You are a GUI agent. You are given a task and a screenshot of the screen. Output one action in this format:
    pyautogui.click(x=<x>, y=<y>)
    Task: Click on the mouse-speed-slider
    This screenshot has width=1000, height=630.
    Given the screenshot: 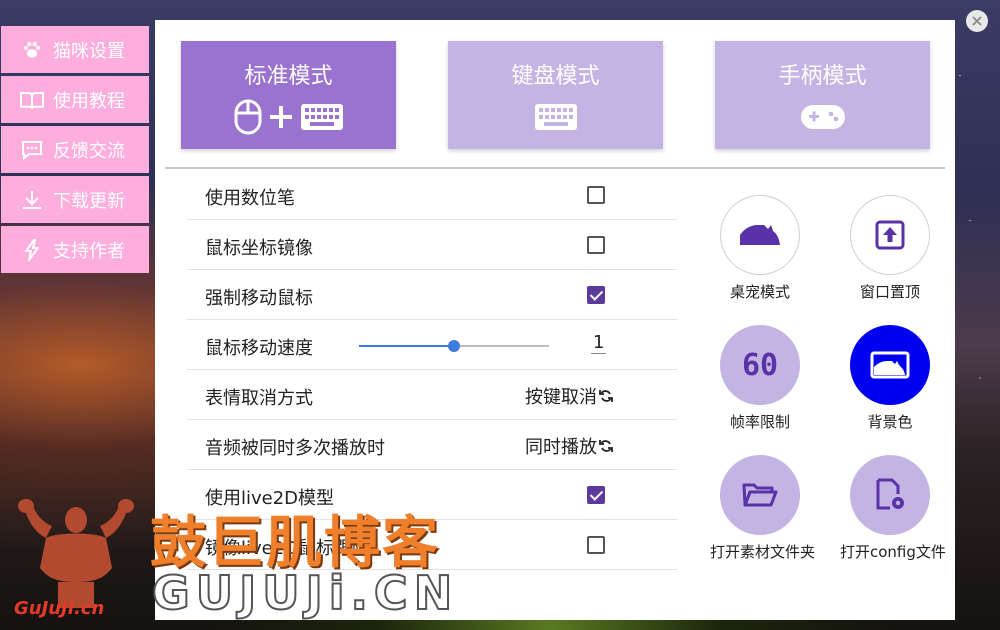 What is the action you would take?
    pyautogui.click(x=454, y=346)
    